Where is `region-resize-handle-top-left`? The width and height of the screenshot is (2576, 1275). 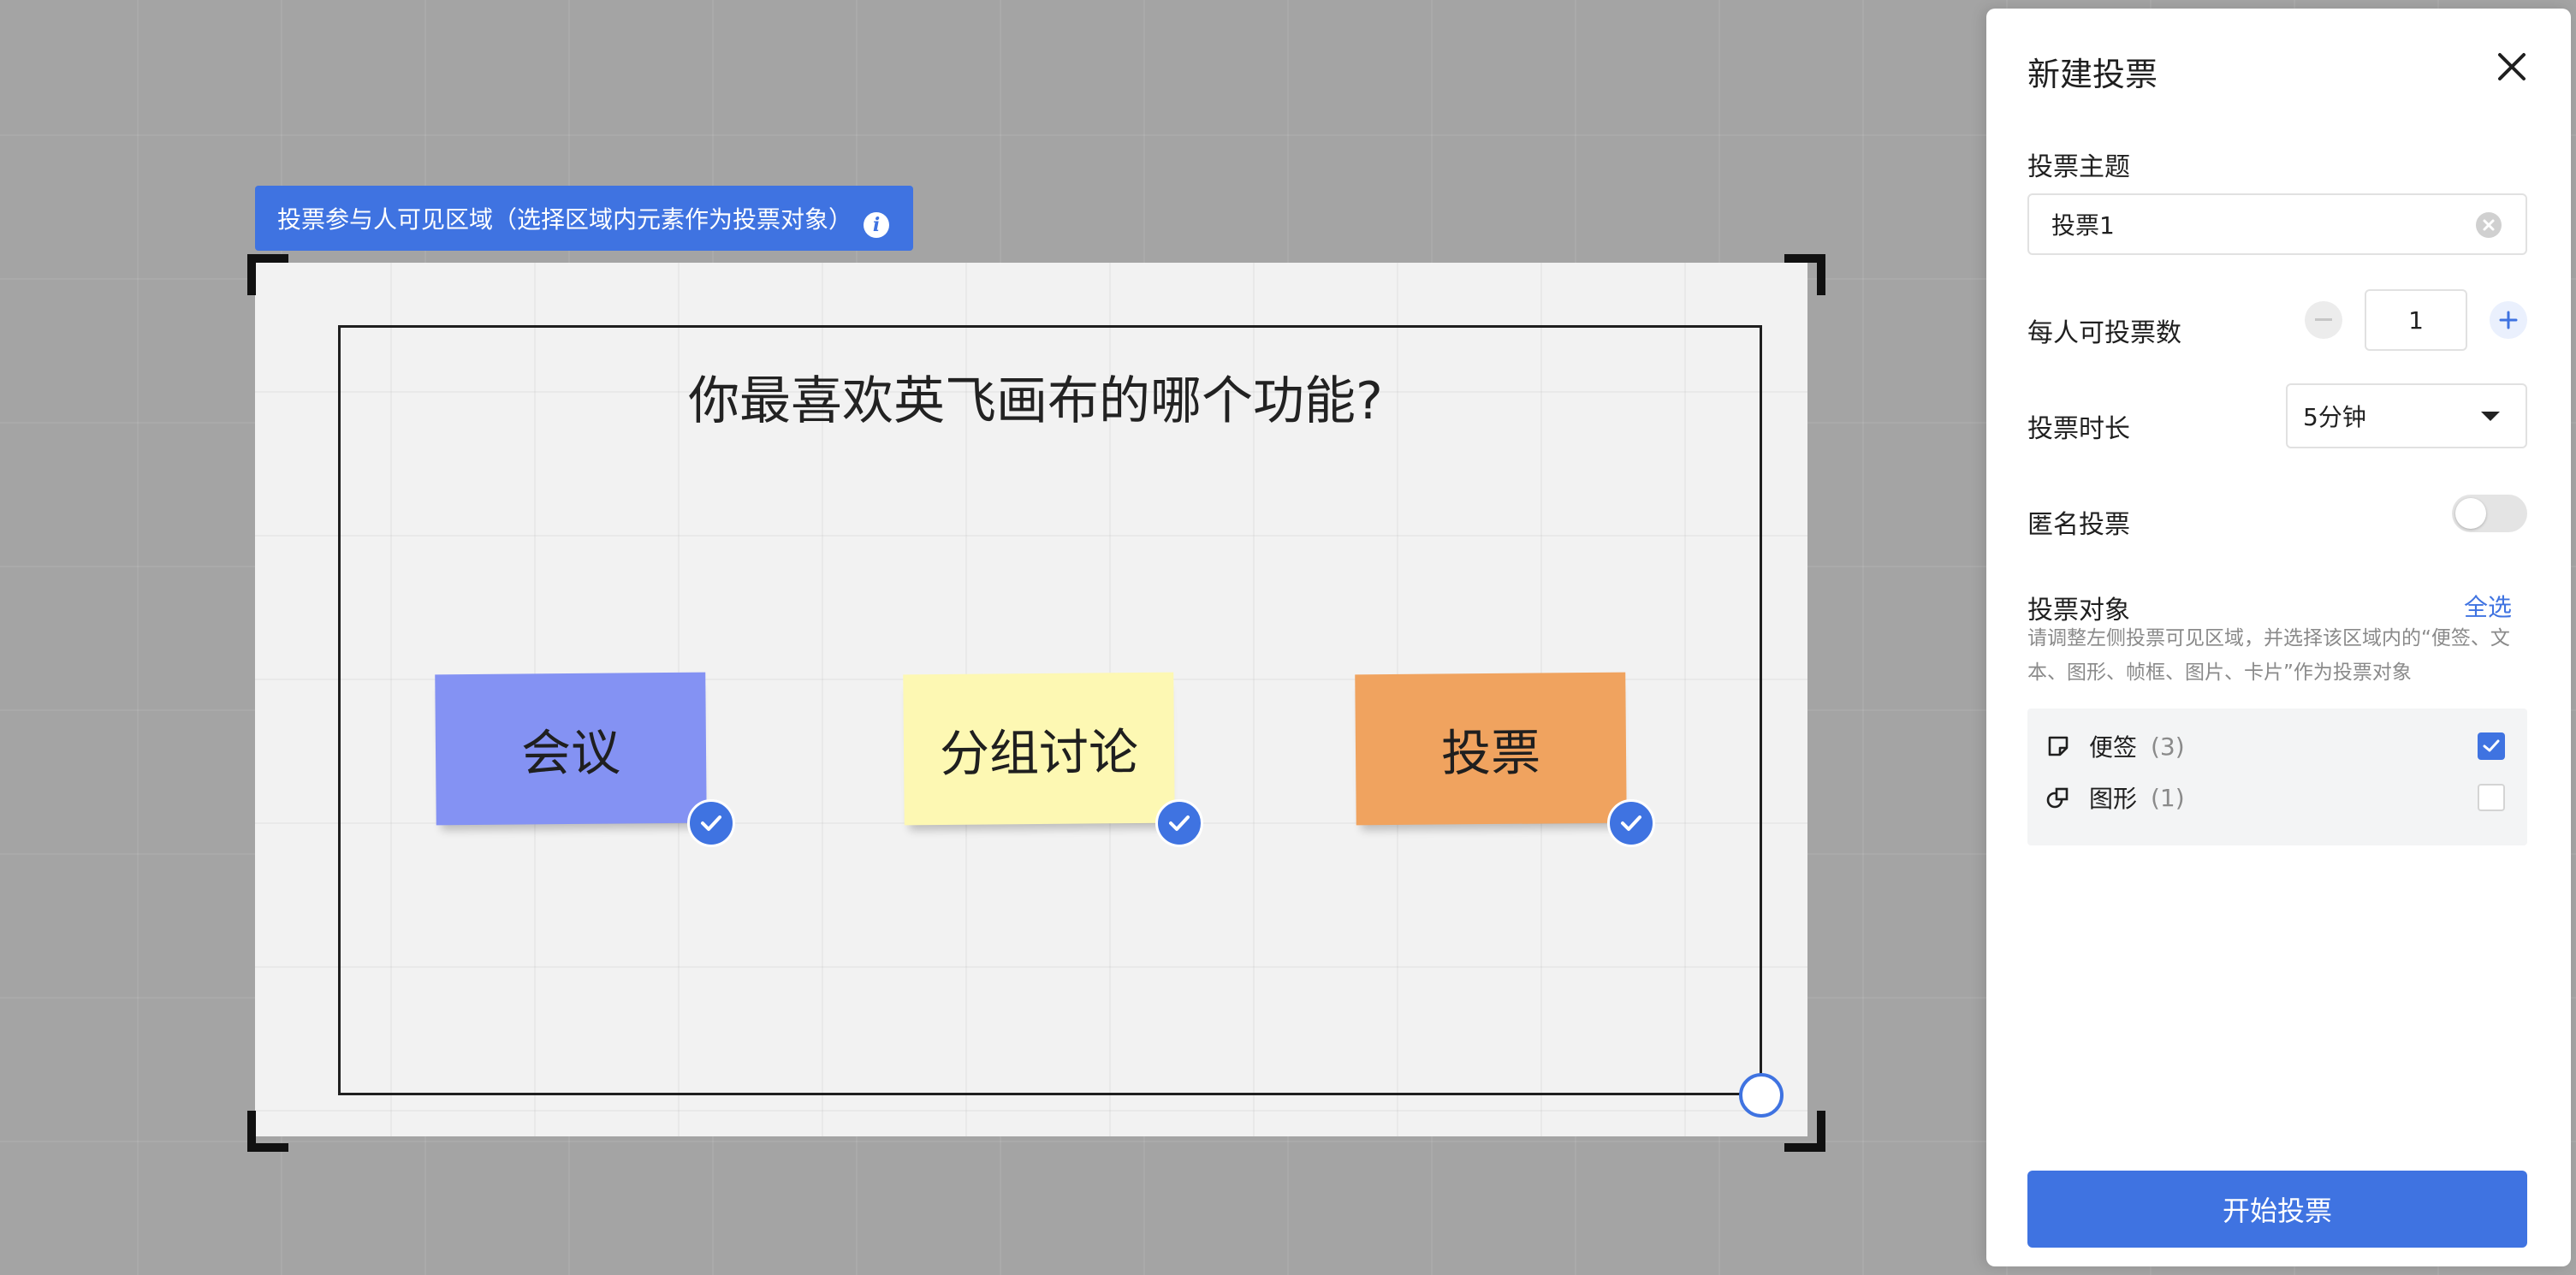
region-resize-handle-top-left is located at coordinates (267, 275).